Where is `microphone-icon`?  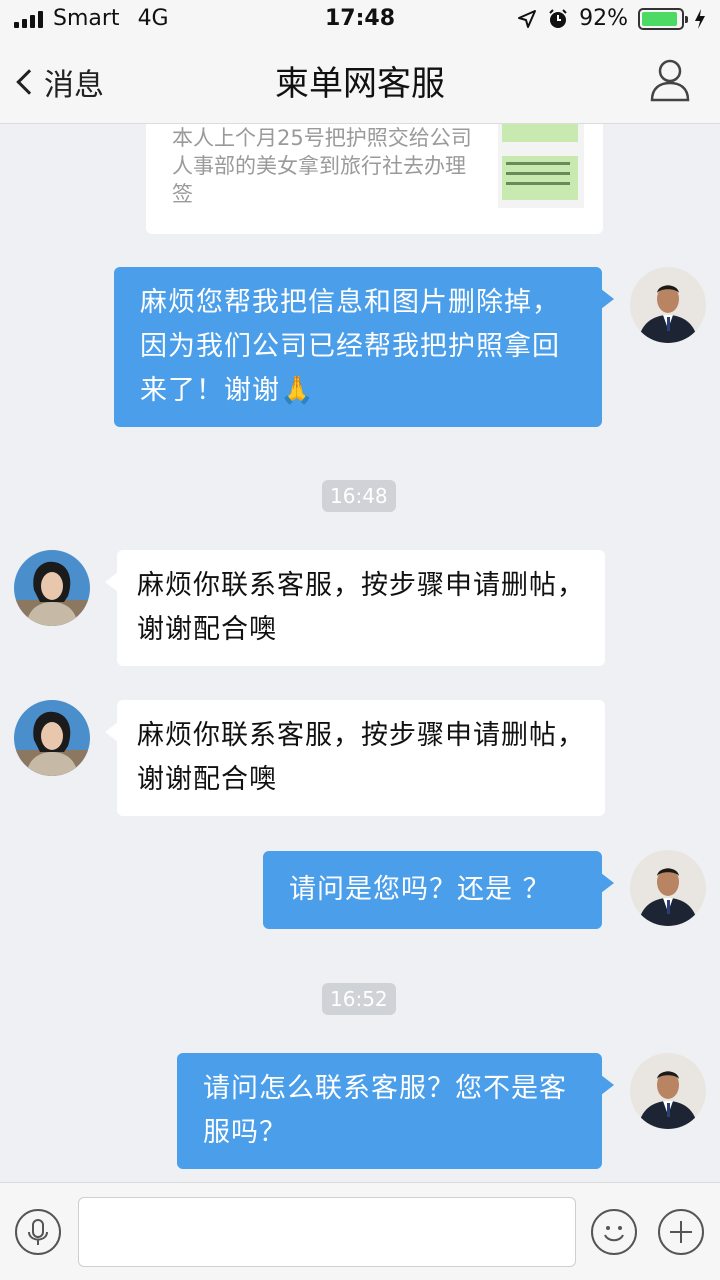 microphone-icon is located at coordinates (38, 1232).